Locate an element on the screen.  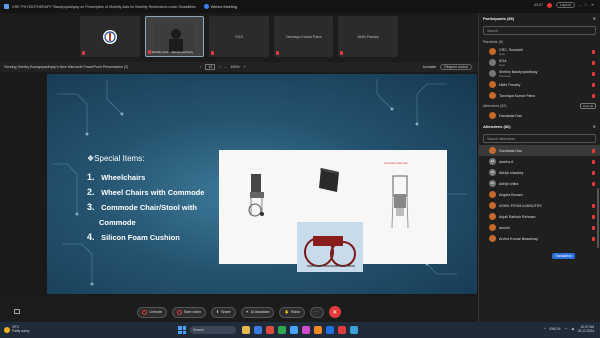
taskbar-search: Search is located at coordinates (213, 330).